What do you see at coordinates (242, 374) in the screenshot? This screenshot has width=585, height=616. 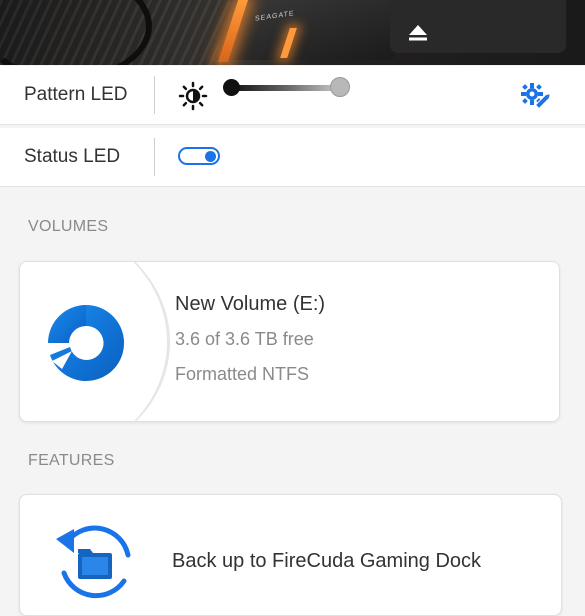 I see `volume-format: Formatted NTFS` at bounding box center [242, 374].